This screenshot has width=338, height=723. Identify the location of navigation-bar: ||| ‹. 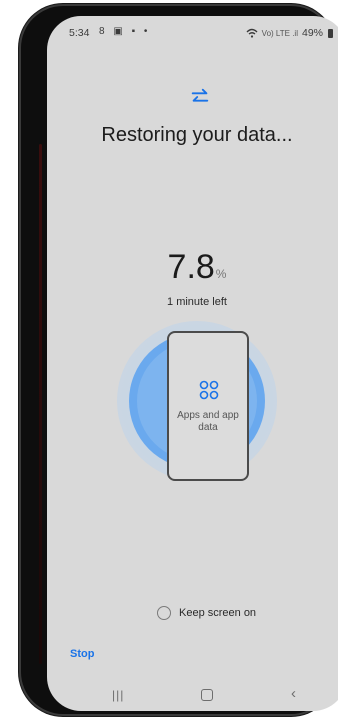
(192, 696).